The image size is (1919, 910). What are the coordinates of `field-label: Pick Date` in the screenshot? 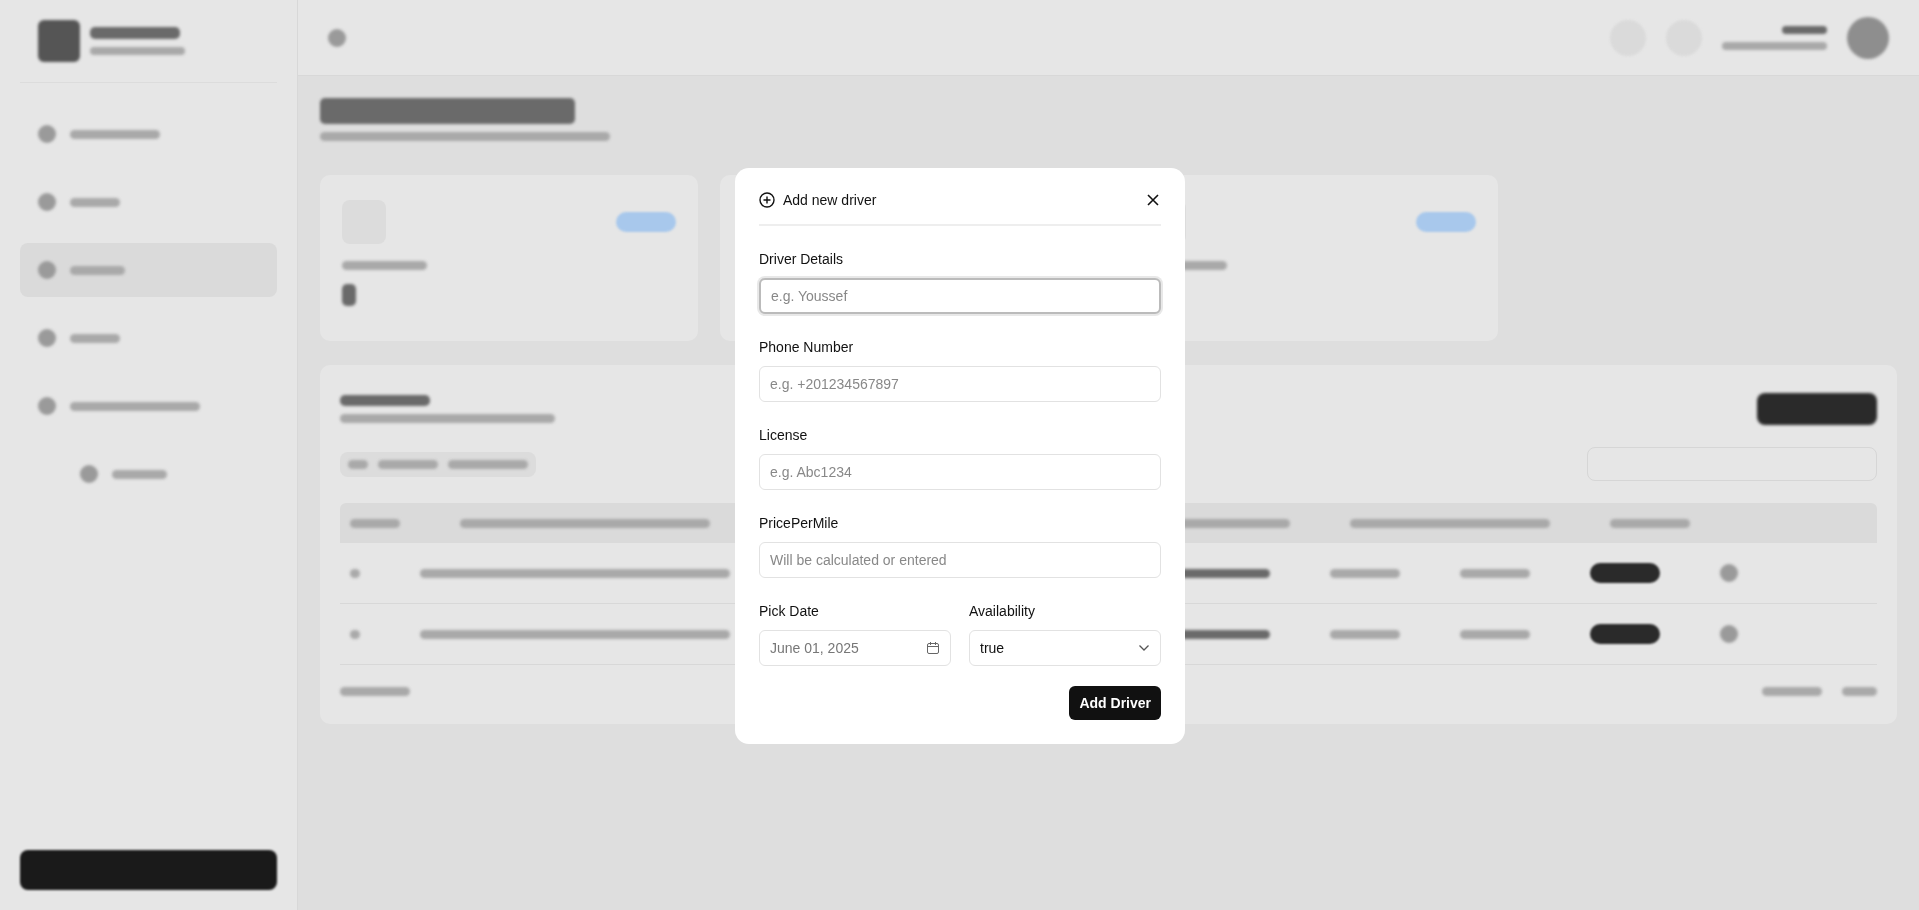 It's located at (789, 611).